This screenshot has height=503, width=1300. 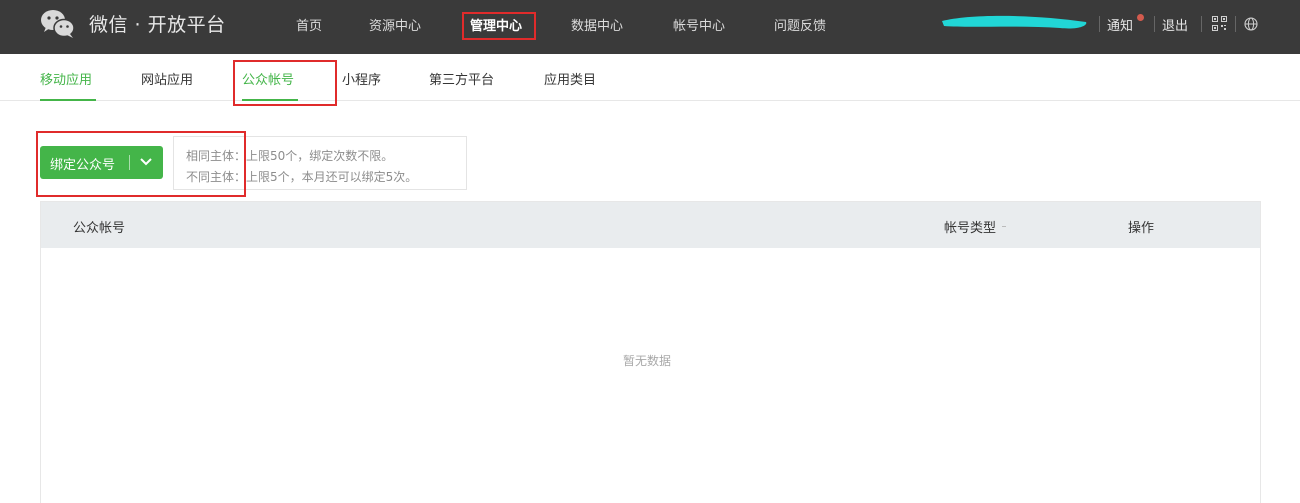 I want to click on tab-mini-programs: 小程序, so click(x=361, y=78).